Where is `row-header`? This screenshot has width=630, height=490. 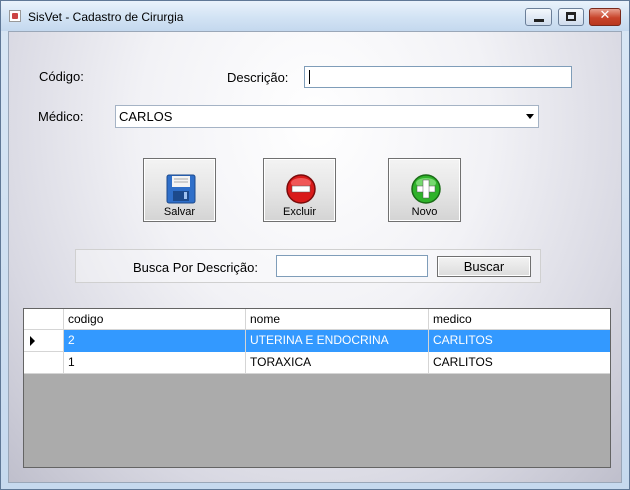 row-header is located at coordinates (44, 363).